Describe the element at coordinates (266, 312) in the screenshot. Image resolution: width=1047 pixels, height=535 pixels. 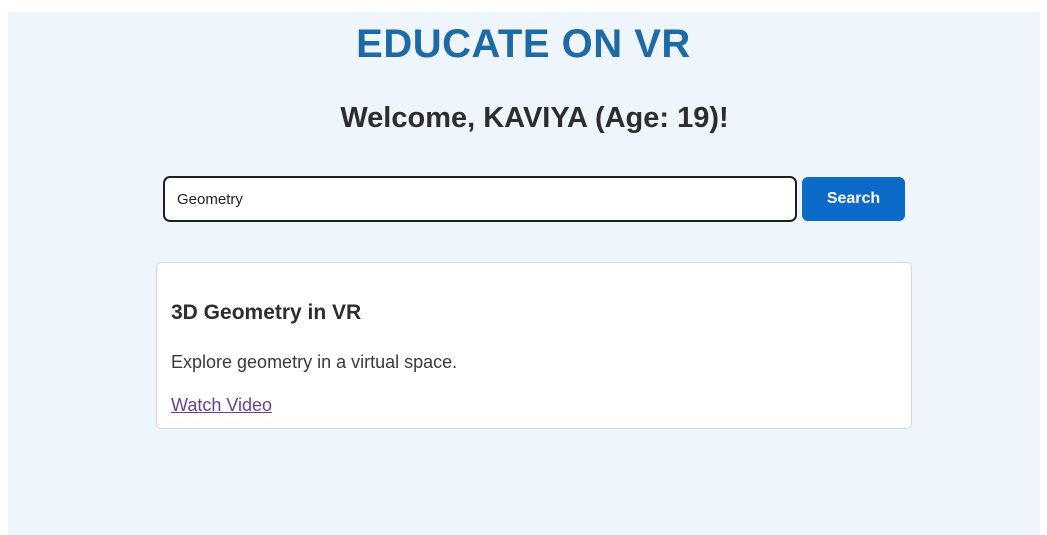
I see `result-title: 3D Geometry in VR` at that location.